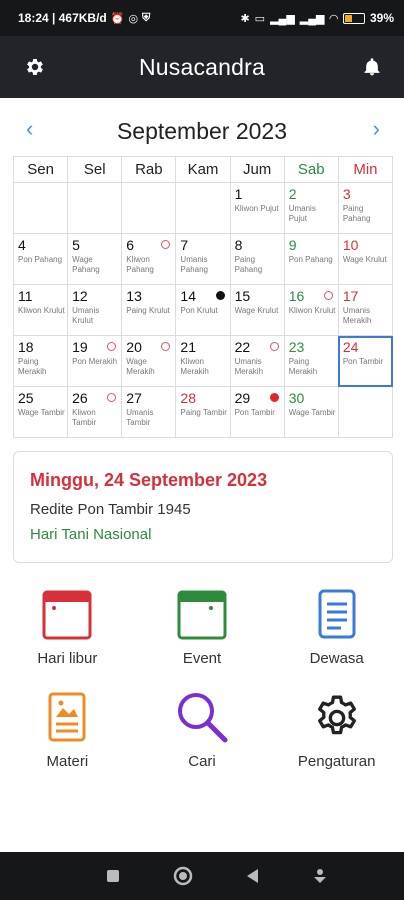 This screenshot has height=900, width=404. What do you see at coordinates (86, 264) in the screenshot?
I see `day-pasaran: Wage Pahang` at bounding box center [86, 264].